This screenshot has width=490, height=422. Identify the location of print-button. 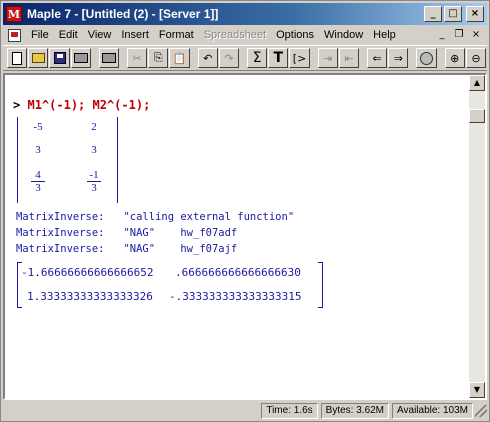
(80, 58).